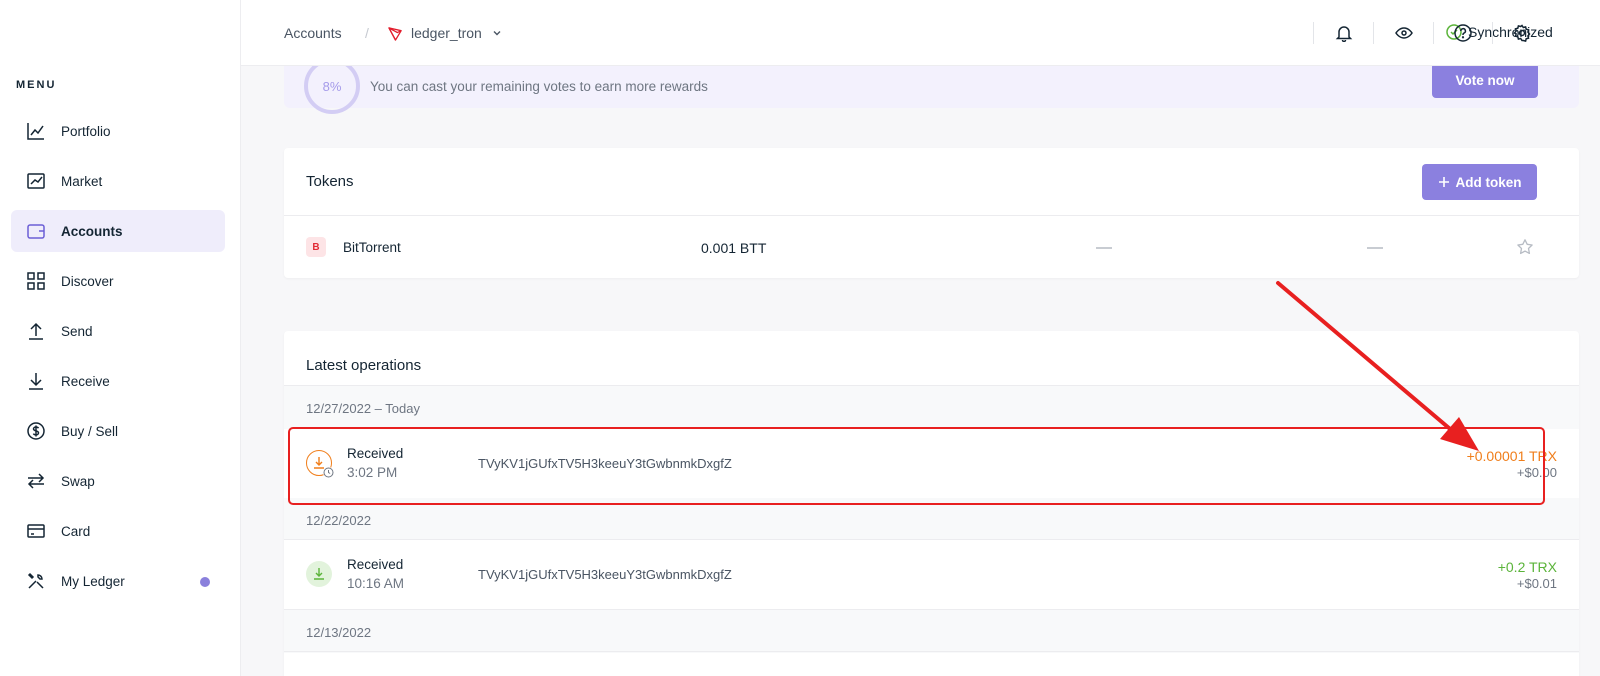 The image size is (1600, 676). What do you see at coordinates (205, 582) in the screenshot?
I see `notification-dot` at bounding box center [205, 582].